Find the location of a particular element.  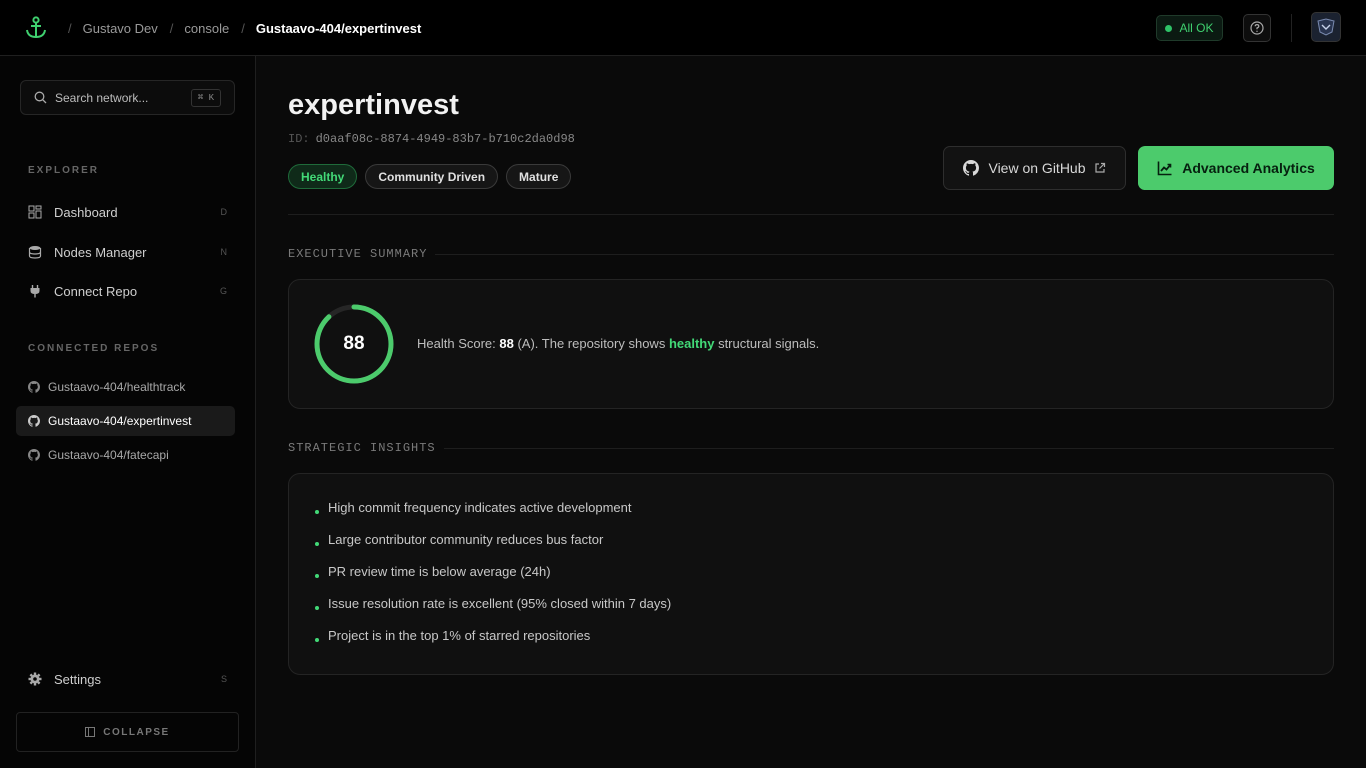

hotkey-hint: D is located at coordinates (224, 212).